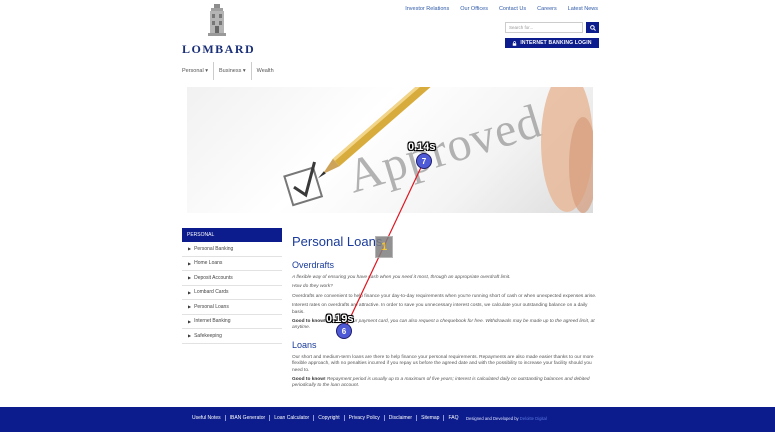 The width and height of the screenshot is (775, 432). I want to click on click-marker-bottom: 6, so click(344, 331).